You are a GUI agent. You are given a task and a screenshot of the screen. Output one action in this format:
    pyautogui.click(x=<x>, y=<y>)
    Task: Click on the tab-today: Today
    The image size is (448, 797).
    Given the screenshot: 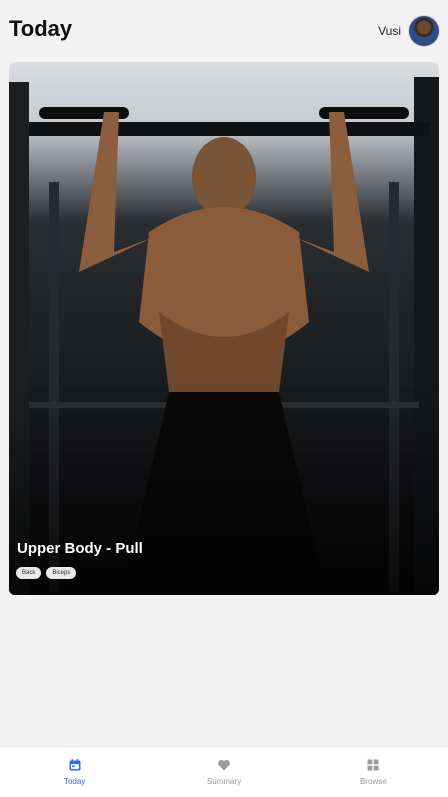 What is the action you would take?
    pyautogui.click(x=74, y=772)
    